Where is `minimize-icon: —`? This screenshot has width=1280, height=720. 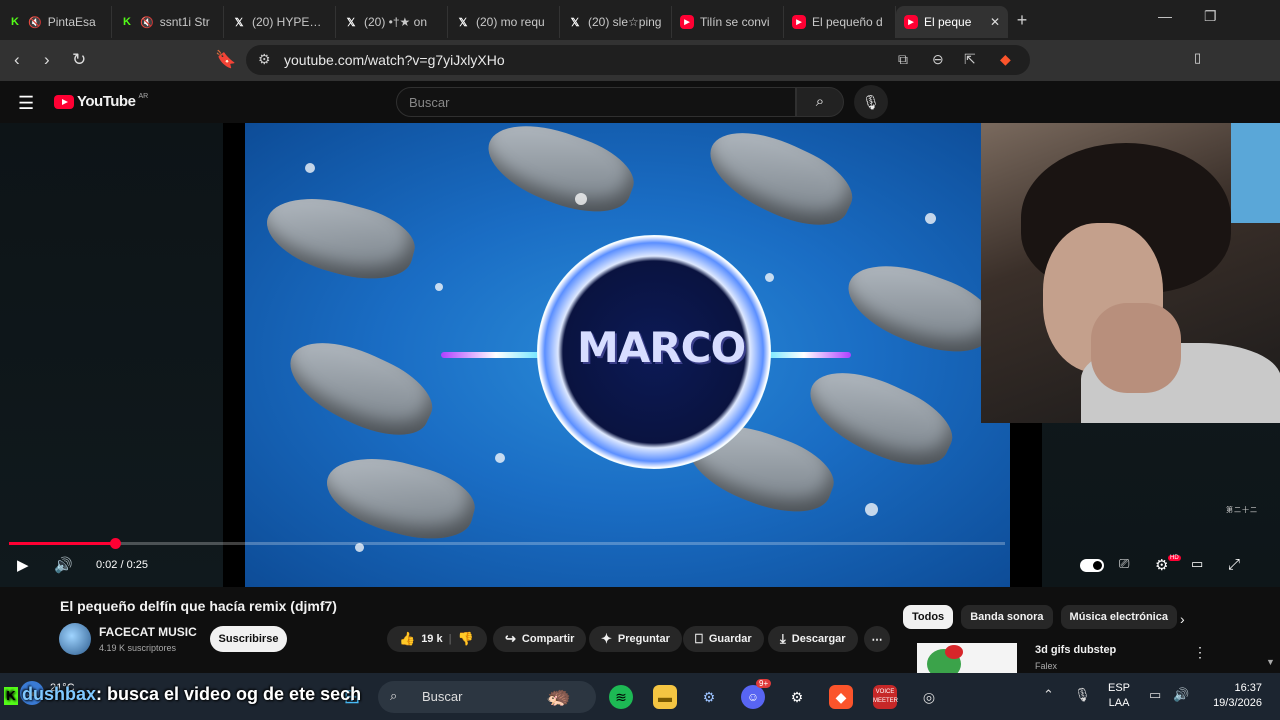
minimize-icon: — is located at coordinates (1165, 16).